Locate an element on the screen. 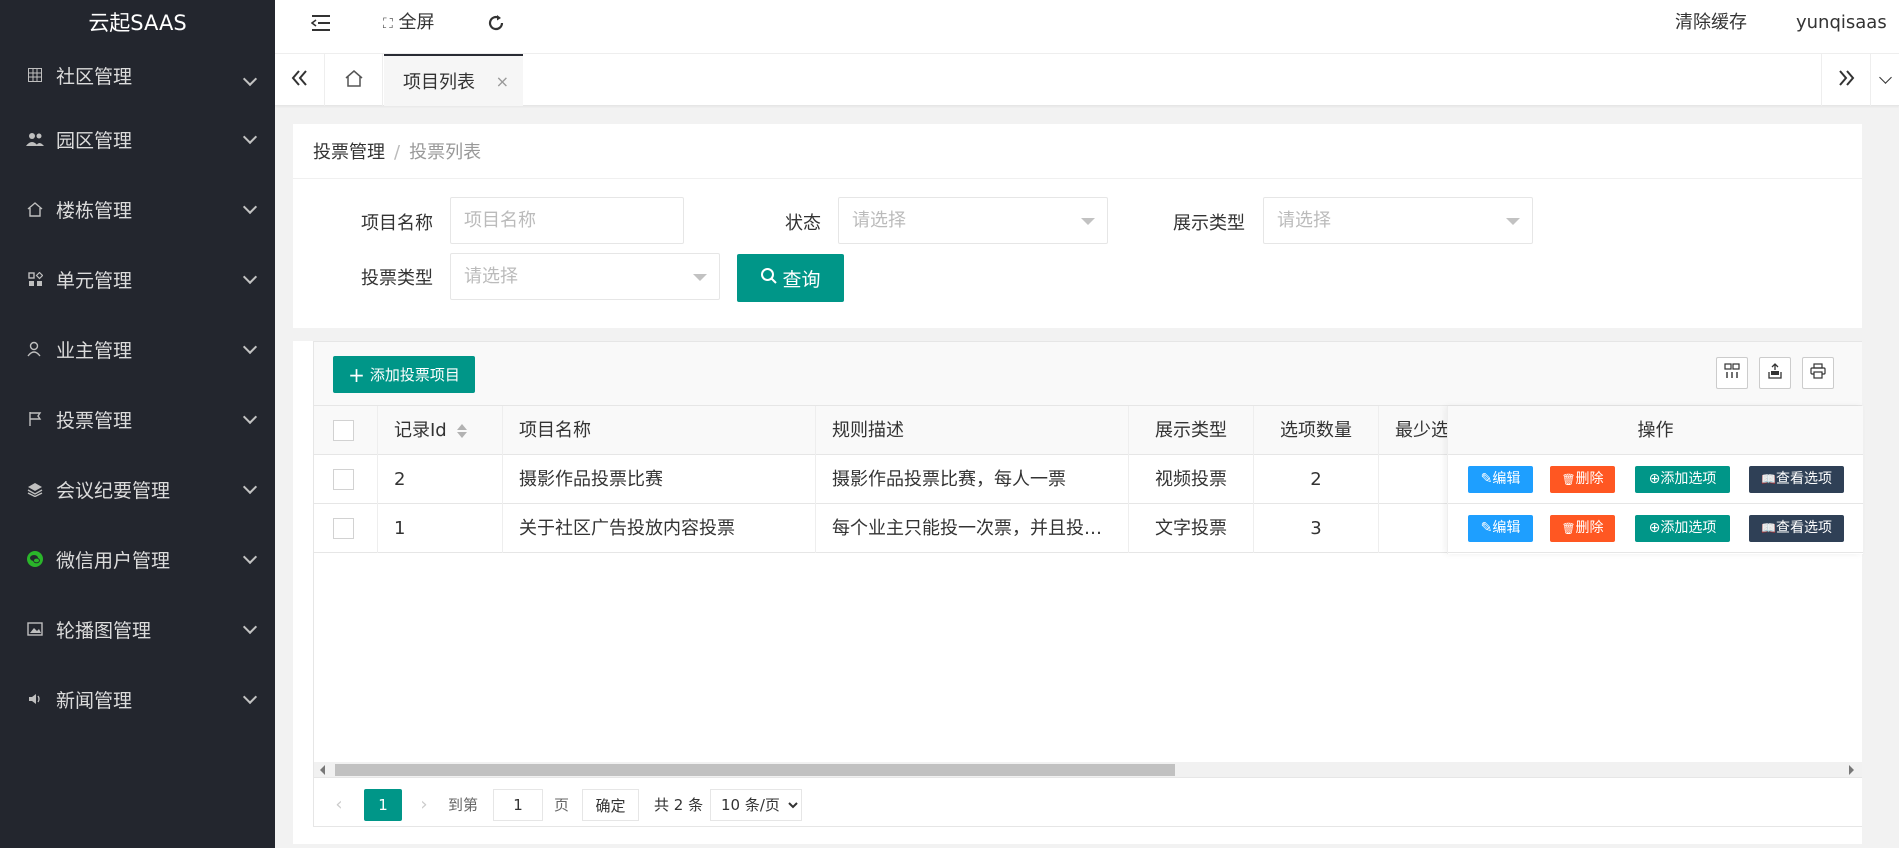 The height and width of the screenshot is (848, 1899). sidebar-item-label: 单元管理 is located at coordinates (94, 280).